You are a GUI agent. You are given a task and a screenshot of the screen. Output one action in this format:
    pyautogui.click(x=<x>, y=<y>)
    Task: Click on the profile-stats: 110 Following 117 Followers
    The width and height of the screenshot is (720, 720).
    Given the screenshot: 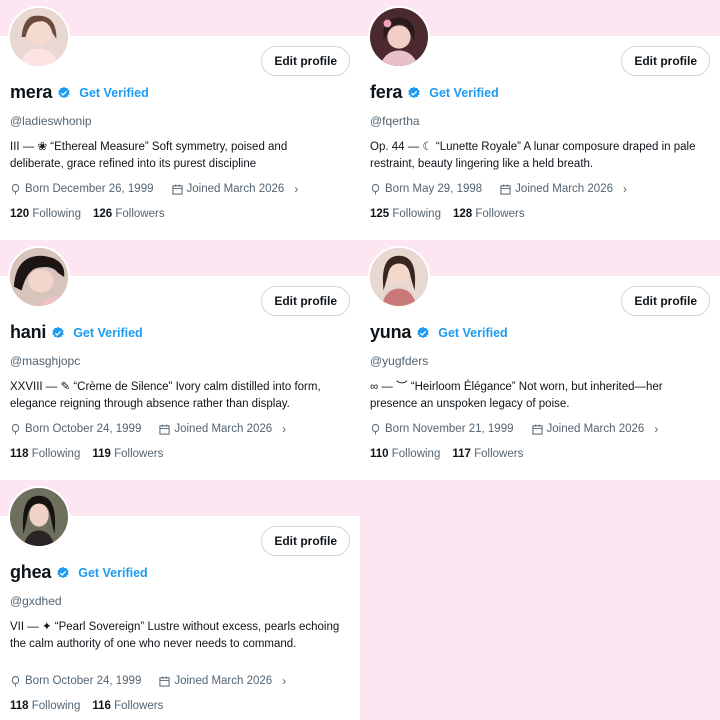 What is the action you would take?
    pyautogui.click(x=446, y=454)
    